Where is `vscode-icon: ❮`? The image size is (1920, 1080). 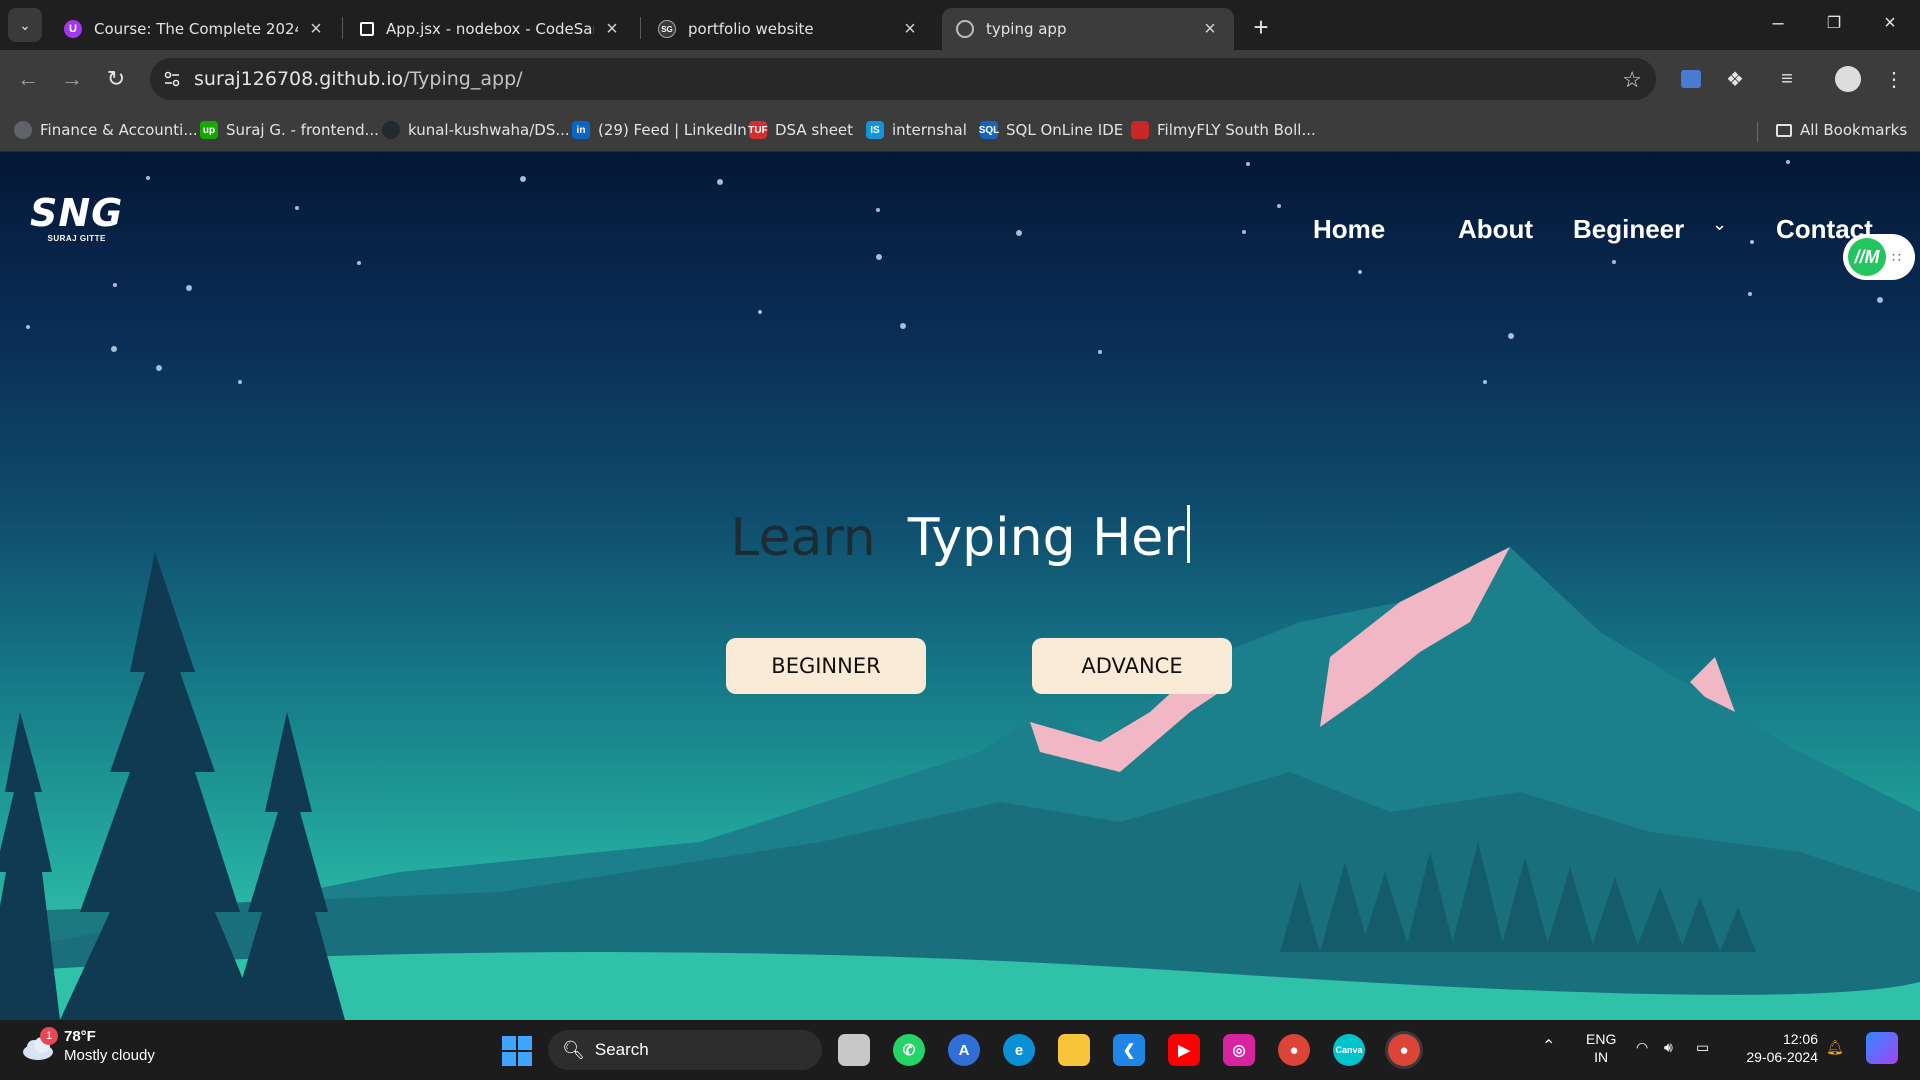
vscode-icon: ❮ is located at coordinates (1129, 1050).